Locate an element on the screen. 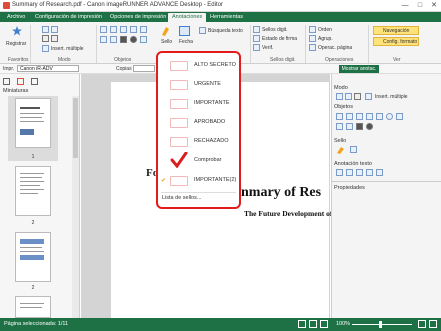 This screenshot has height=331, width=441. rp-multi-insert-icon is located at coordinates (368, 96).